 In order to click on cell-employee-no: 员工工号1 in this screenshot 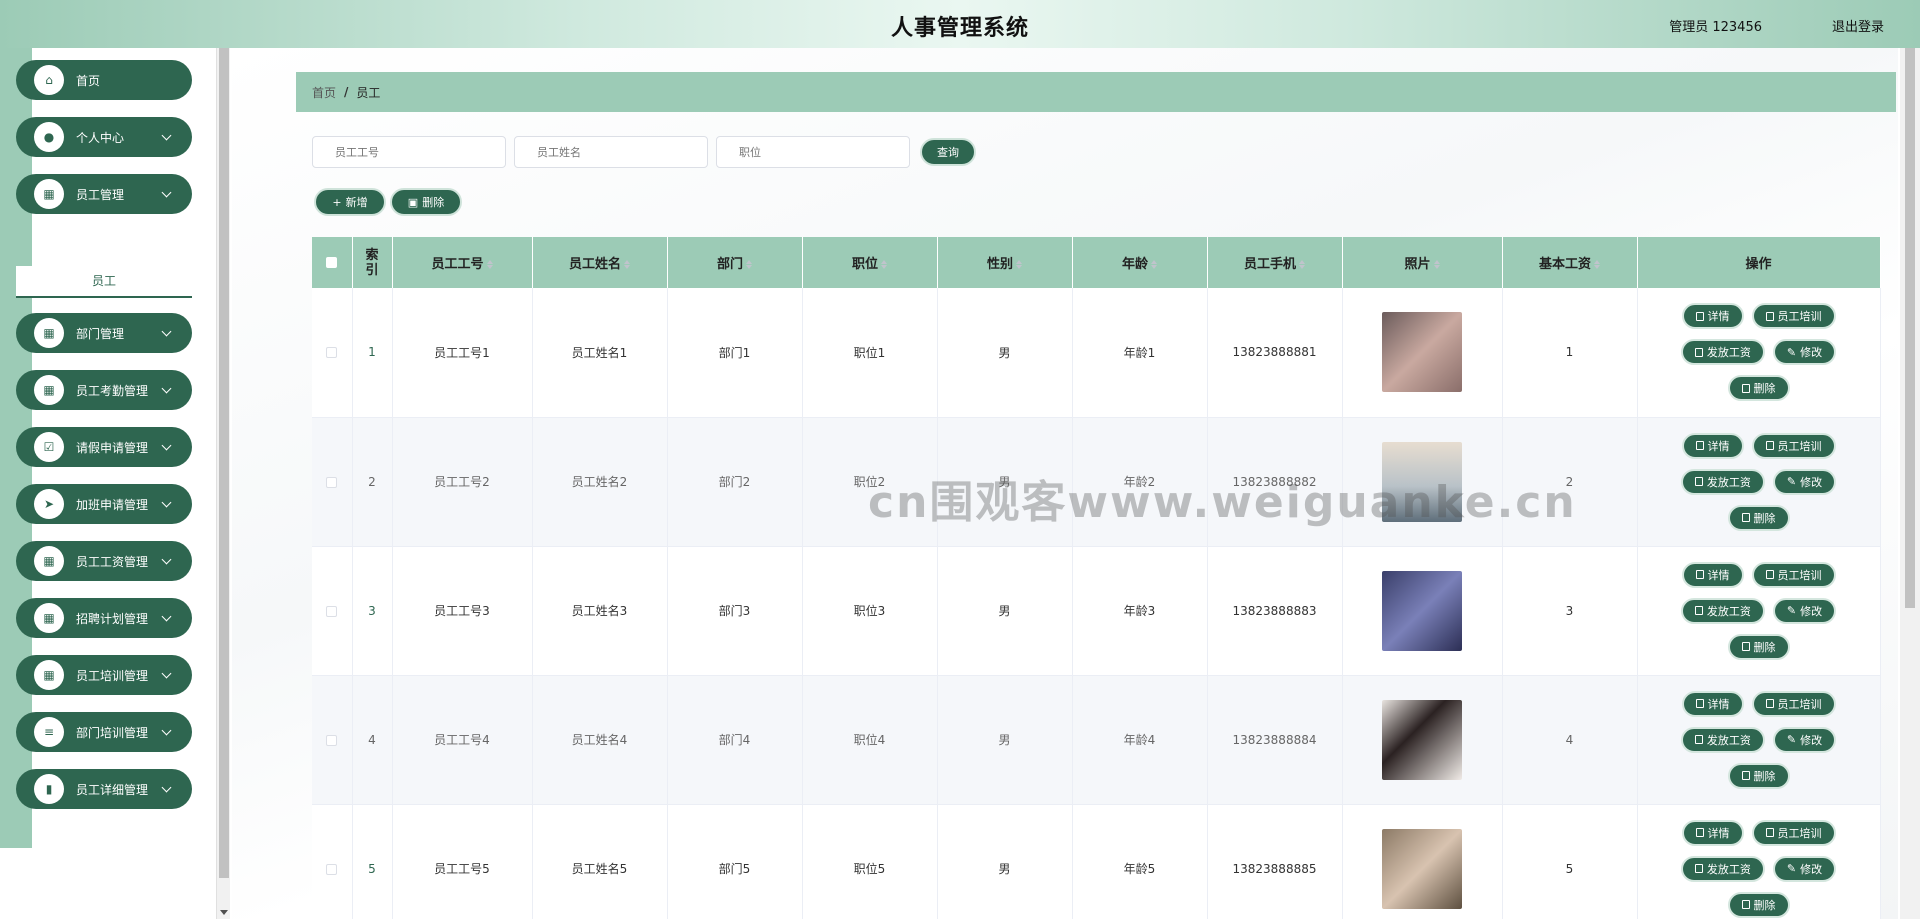, I will do `click(462, 353)`.